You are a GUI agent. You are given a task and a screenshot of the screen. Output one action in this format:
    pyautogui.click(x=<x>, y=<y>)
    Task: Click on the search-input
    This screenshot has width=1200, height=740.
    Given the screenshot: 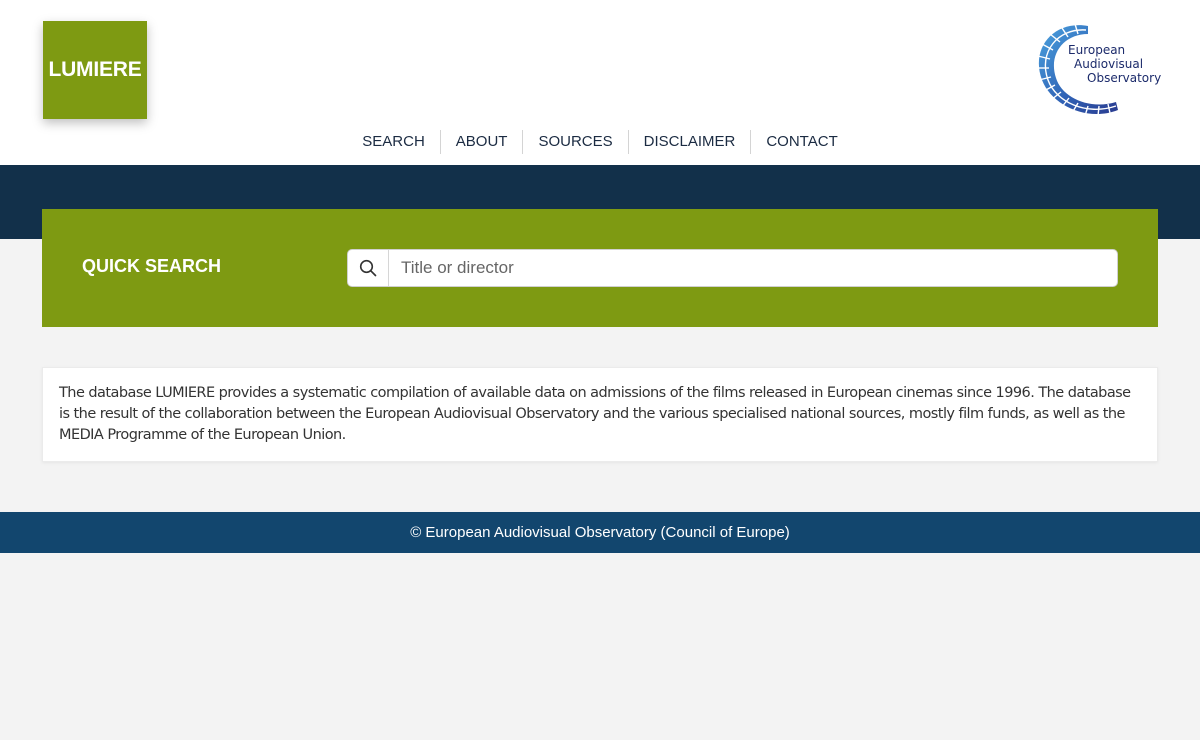 What is the action you would take?
    pyautogui.click(x=753, y=268)
    